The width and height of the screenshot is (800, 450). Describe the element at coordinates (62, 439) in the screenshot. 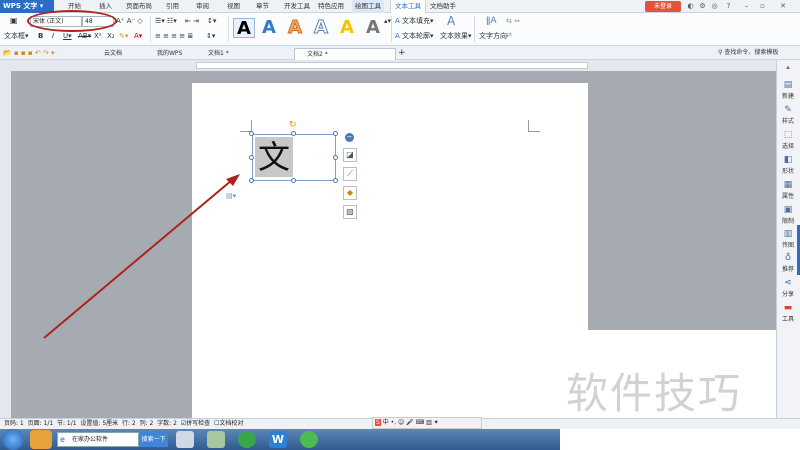

I see `ie-icon: e` at that location.